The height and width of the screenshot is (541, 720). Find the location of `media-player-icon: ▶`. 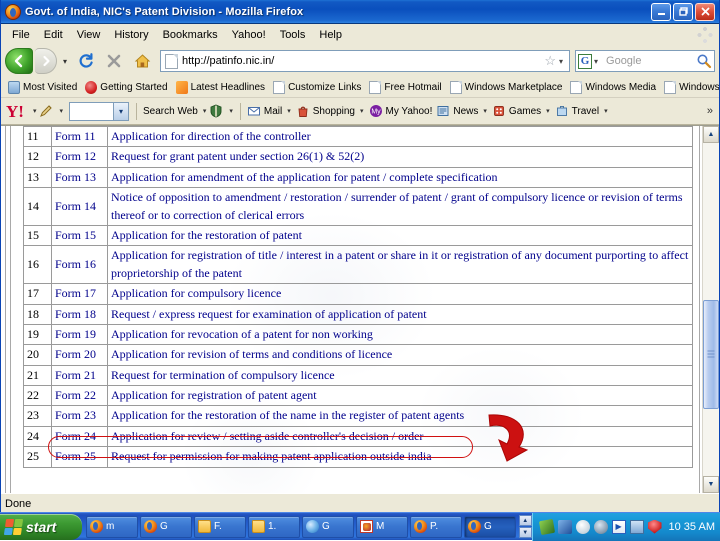

media-player-icon: ▶ is located at coordinates (618, 526).